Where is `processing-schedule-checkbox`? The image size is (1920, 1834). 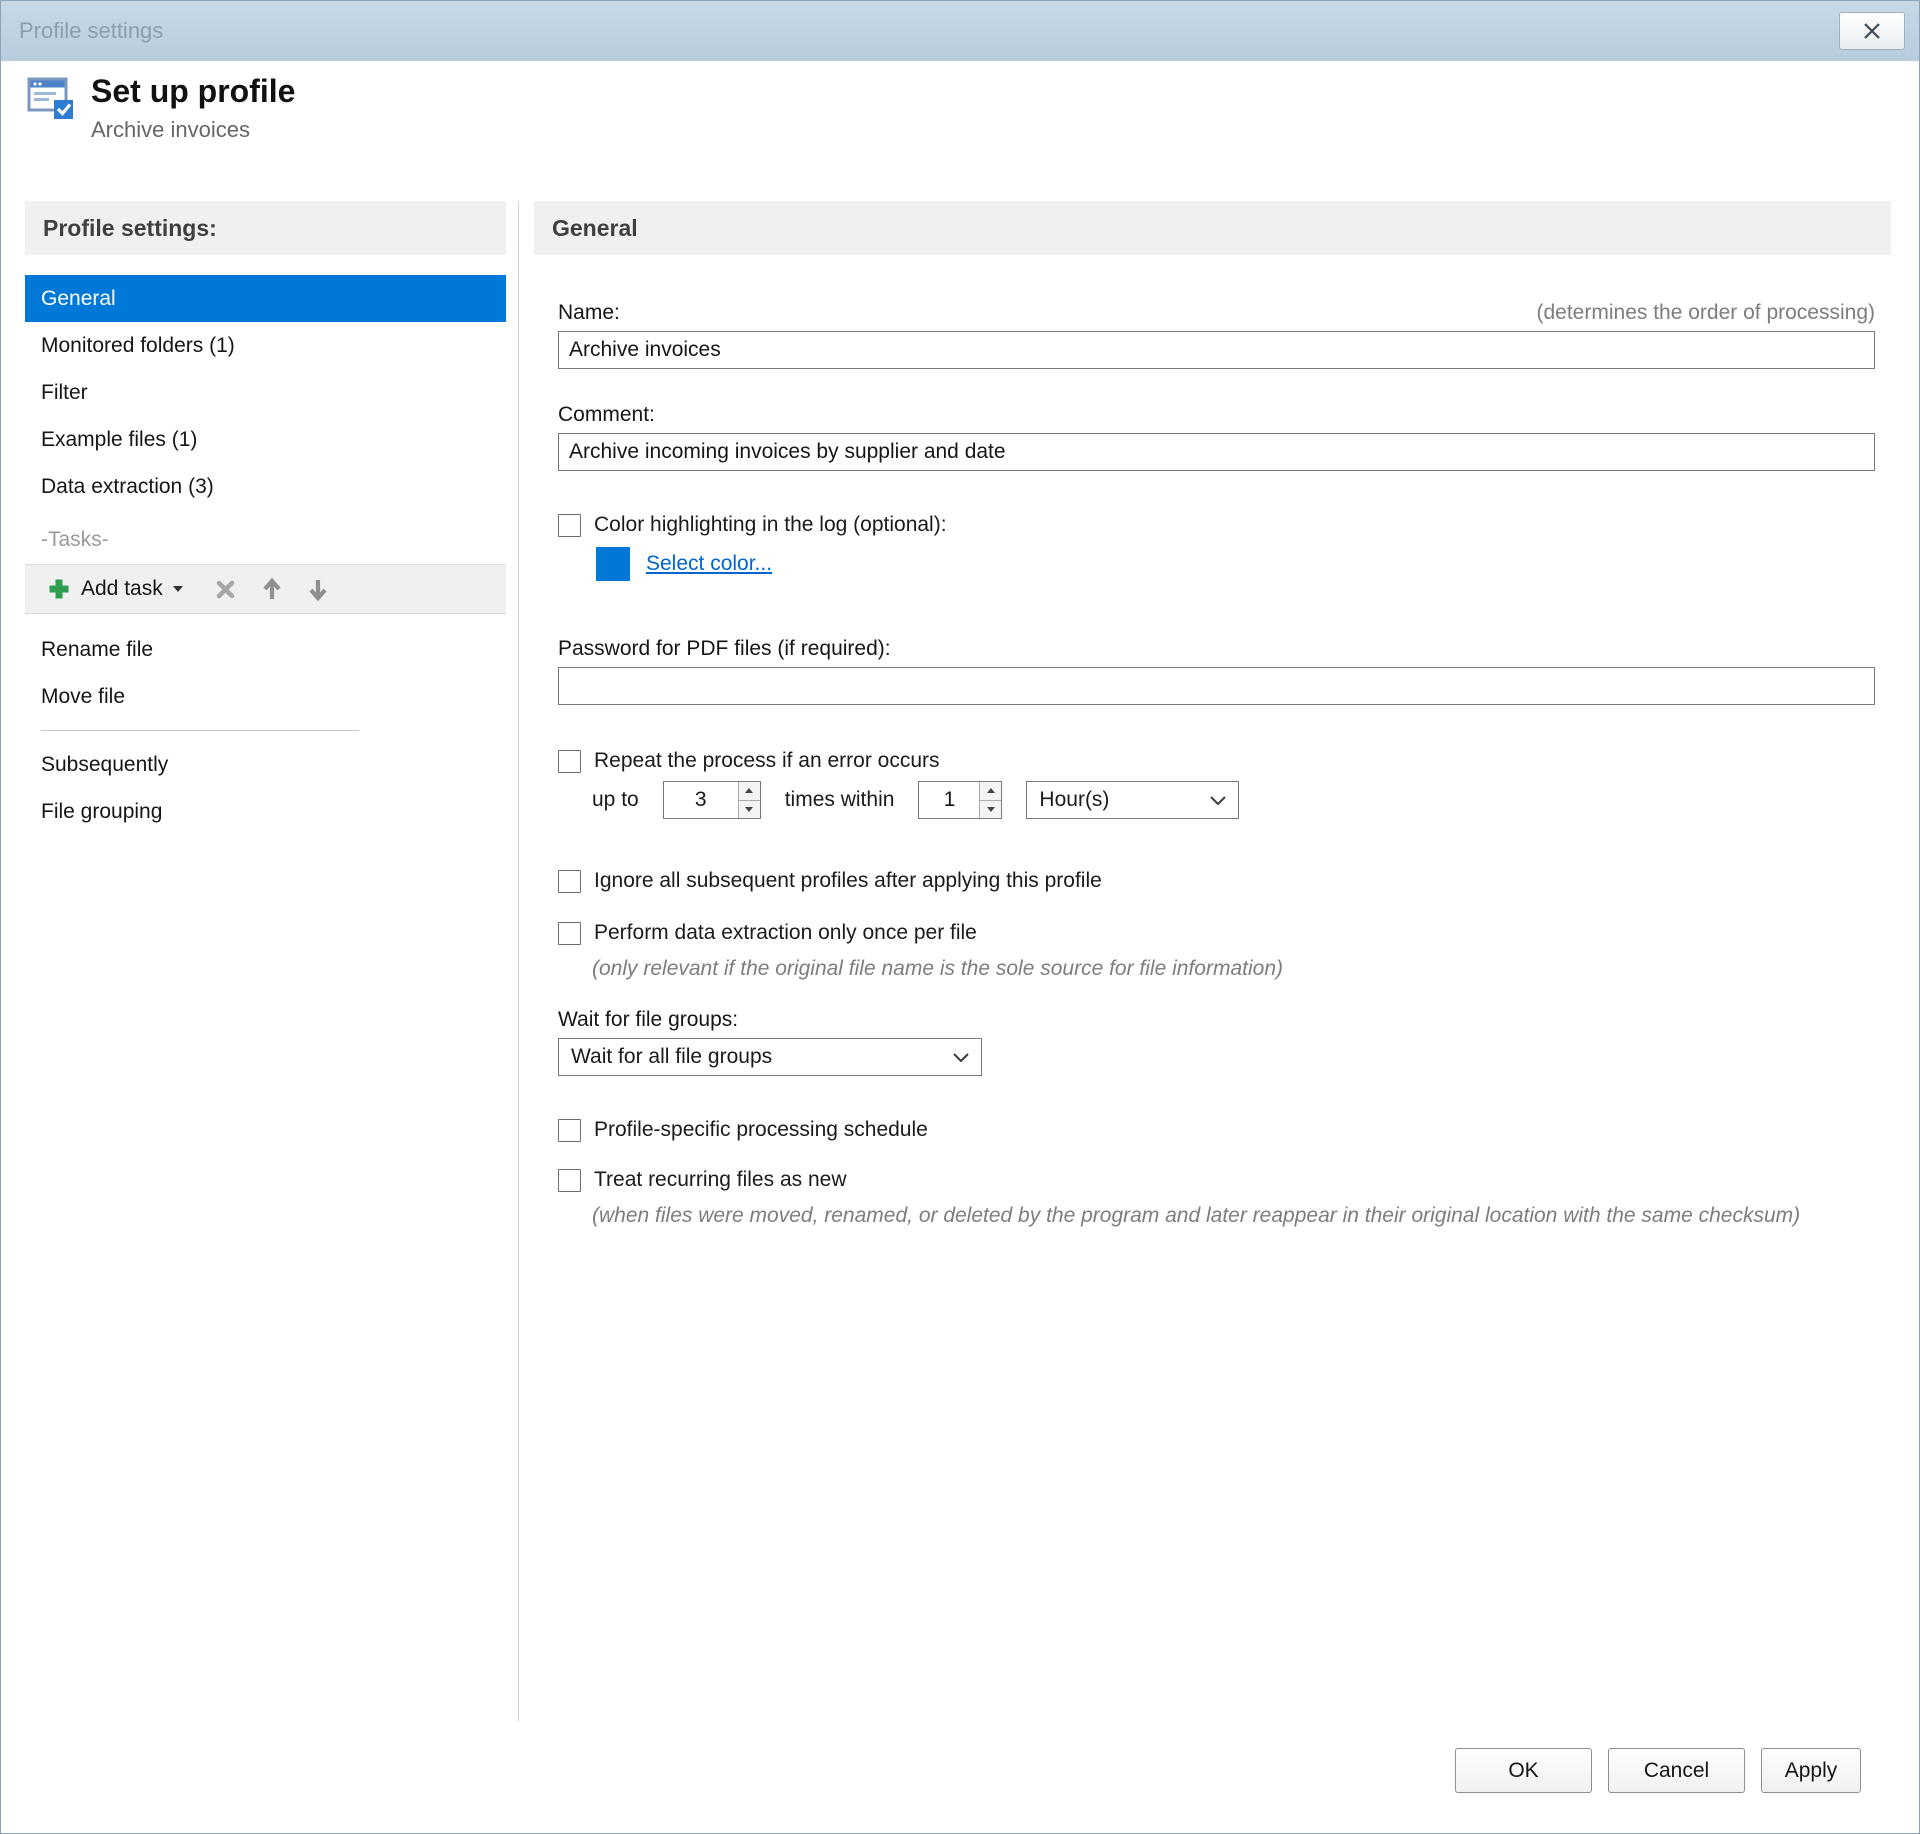
processing-schedule-checkbox is located at coordinates (569, 1130).